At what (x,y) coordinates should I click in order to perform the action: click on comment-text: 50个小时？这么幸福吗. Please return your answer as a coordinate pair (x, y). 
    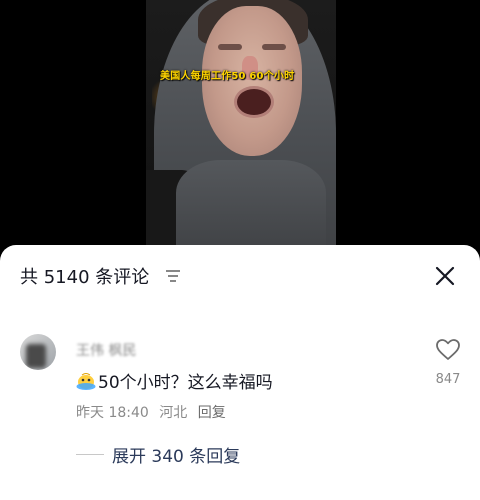
    Looking at the image, I should click on (185, 383).